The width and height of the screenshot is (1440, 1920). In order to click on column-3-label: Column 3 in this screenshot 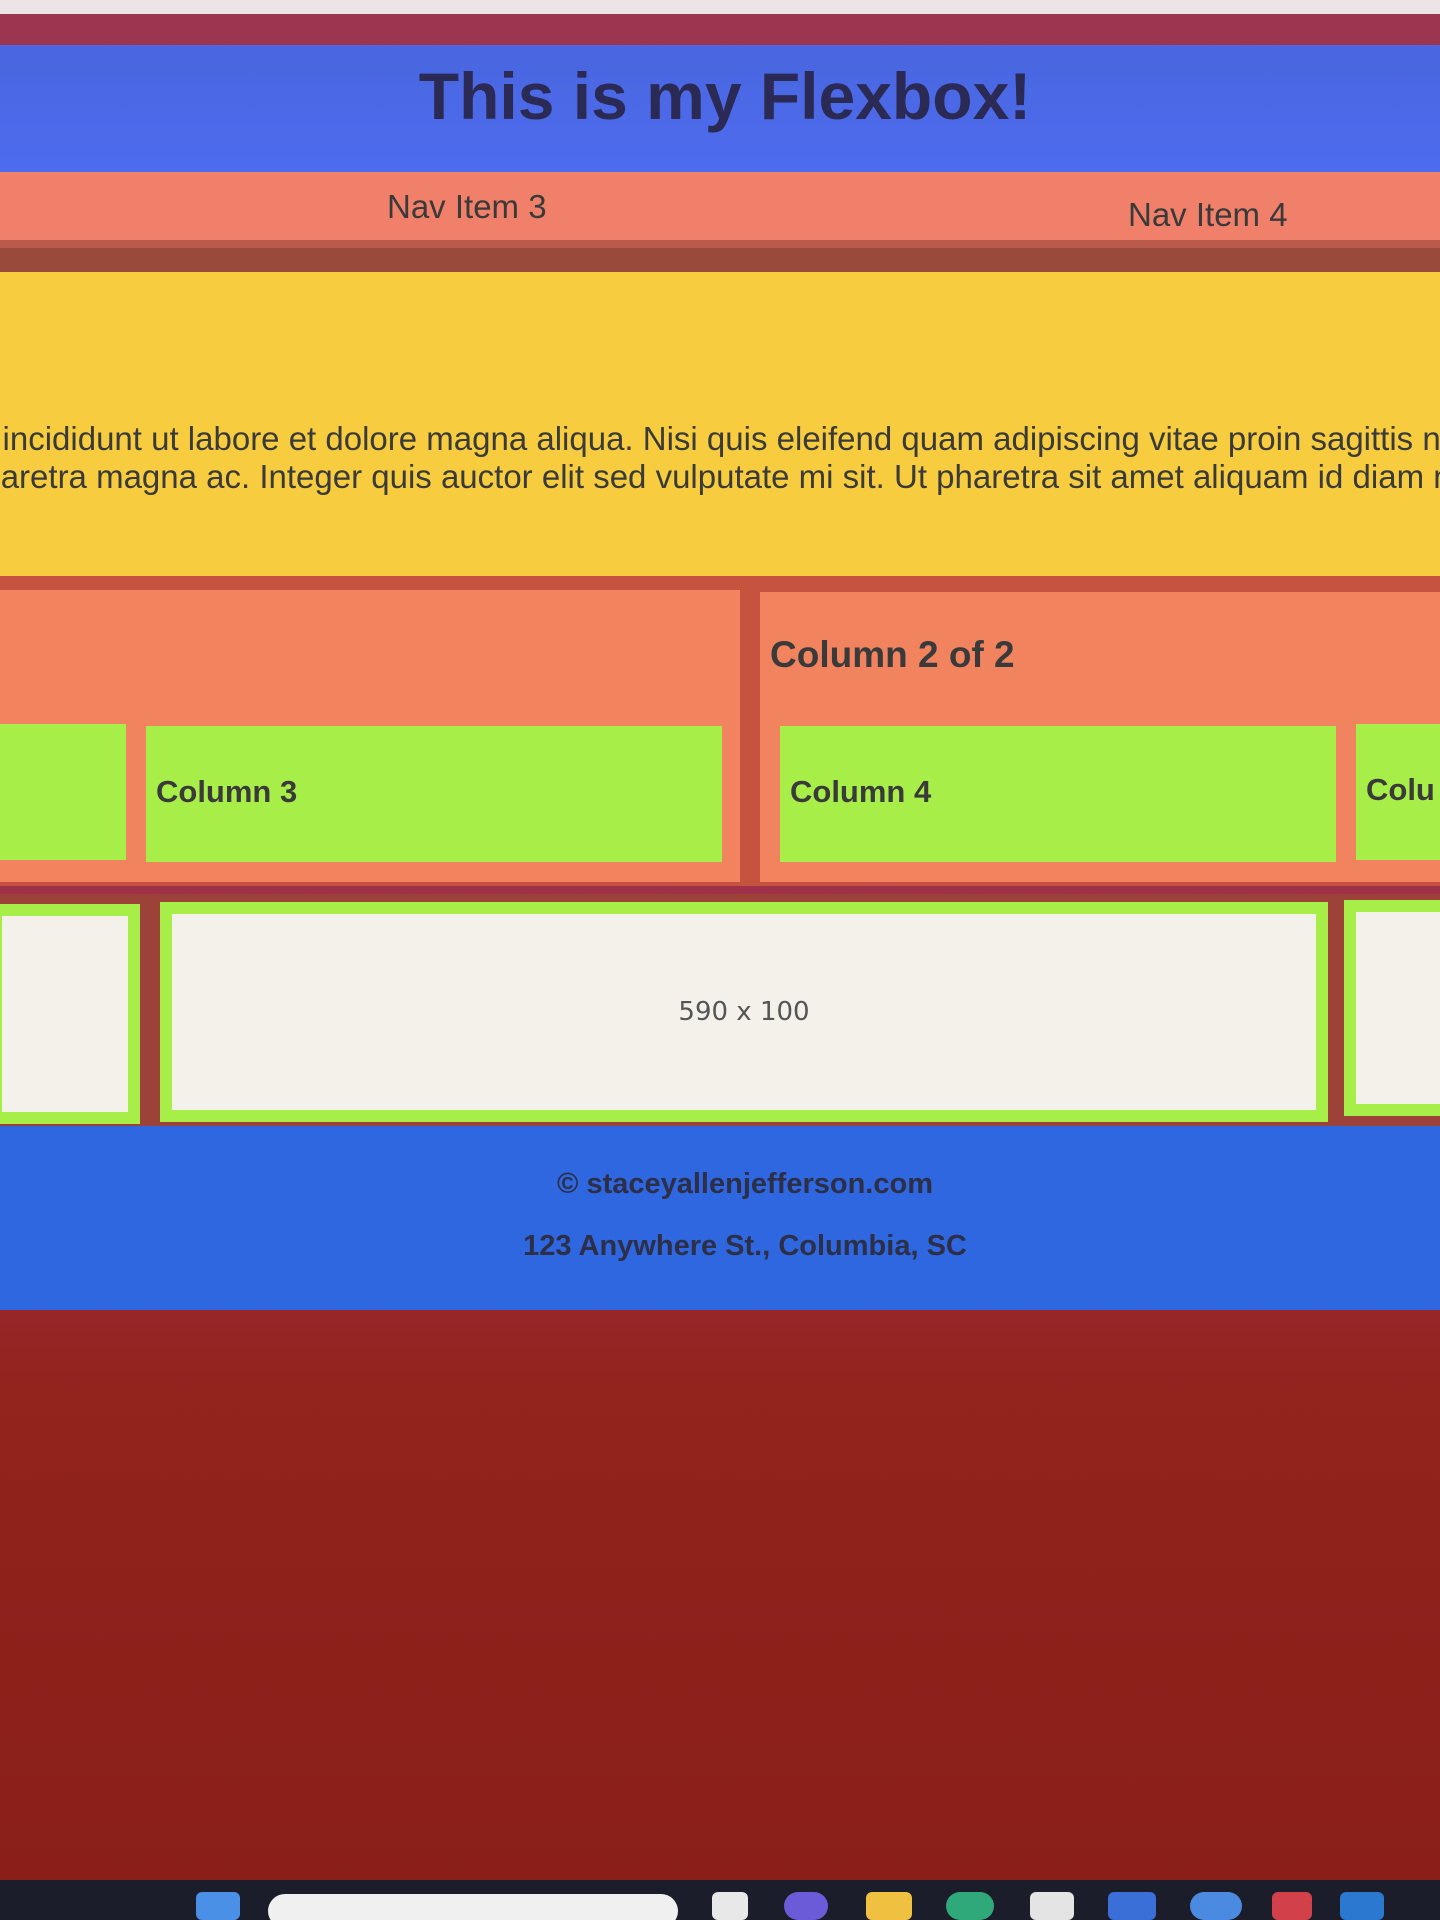, I will do `click(227, 791)`.